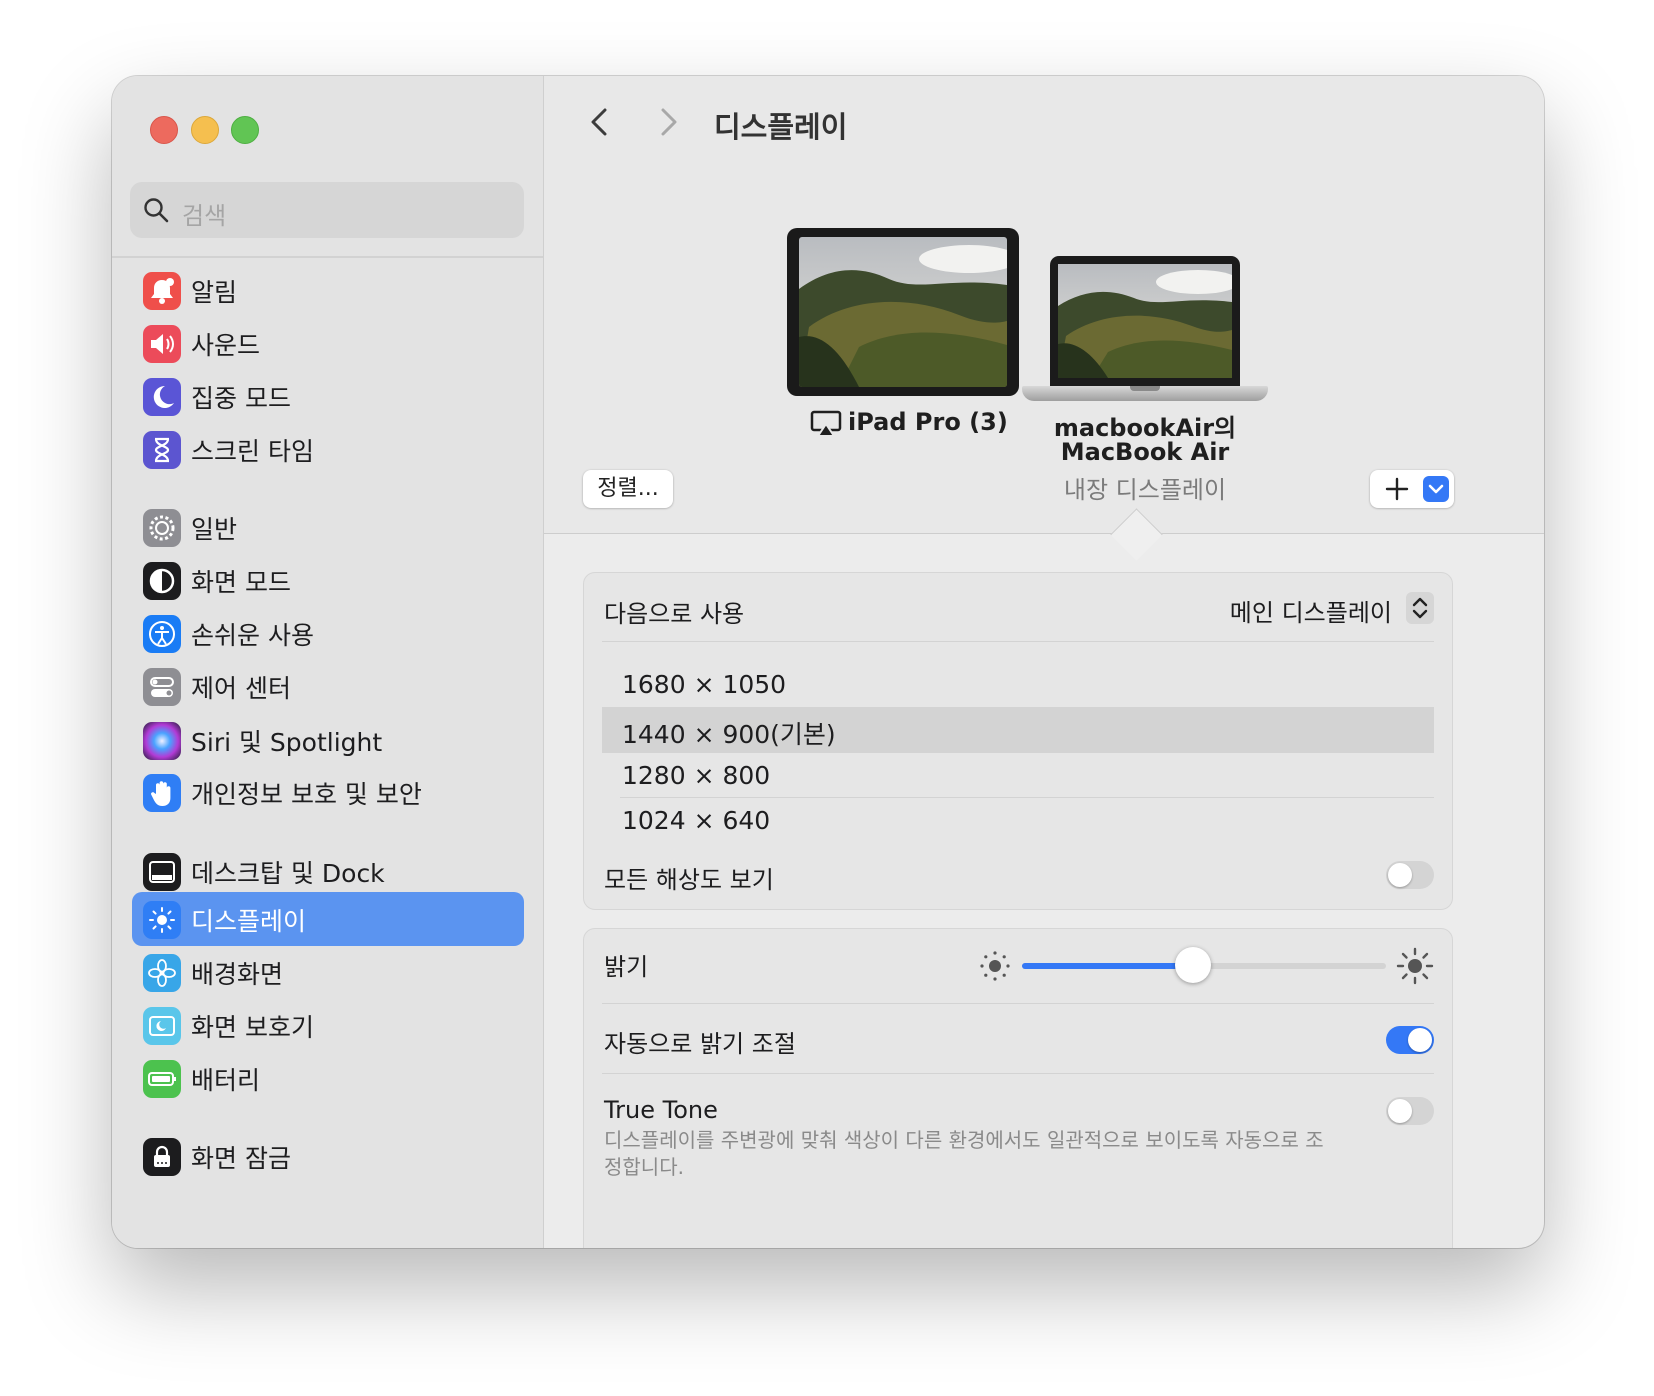 This screenshot has height=1396, width=1654. I want to click on sidebar-item-label: 일반, so click(214, 529).